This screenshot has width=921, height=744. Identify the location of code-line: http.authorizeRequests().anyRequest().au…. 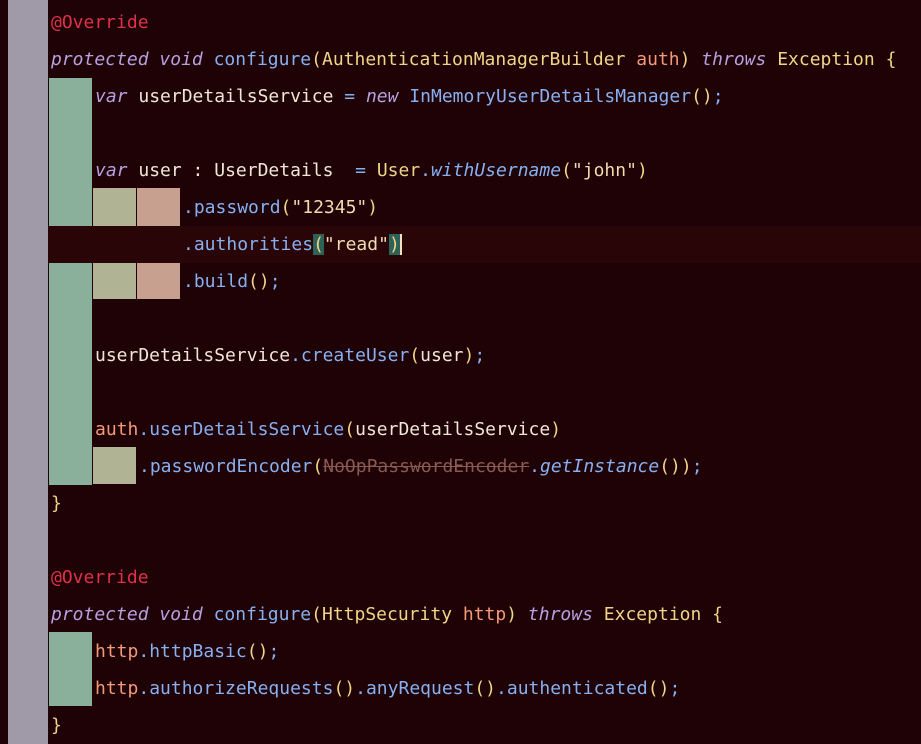
(387, 688).